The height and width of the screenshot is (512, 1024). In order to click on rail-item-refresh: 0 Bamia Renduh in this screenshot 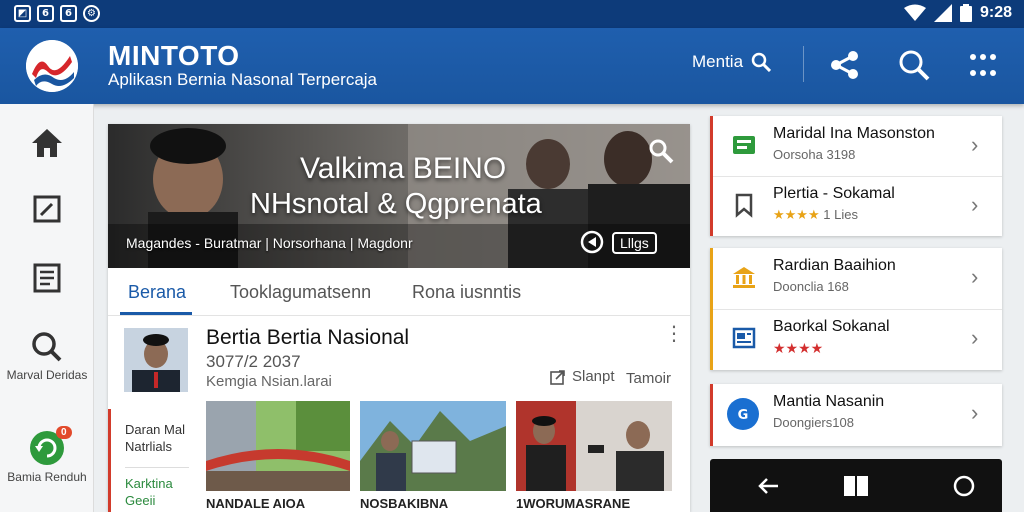, I will do `click(47, 455)`.